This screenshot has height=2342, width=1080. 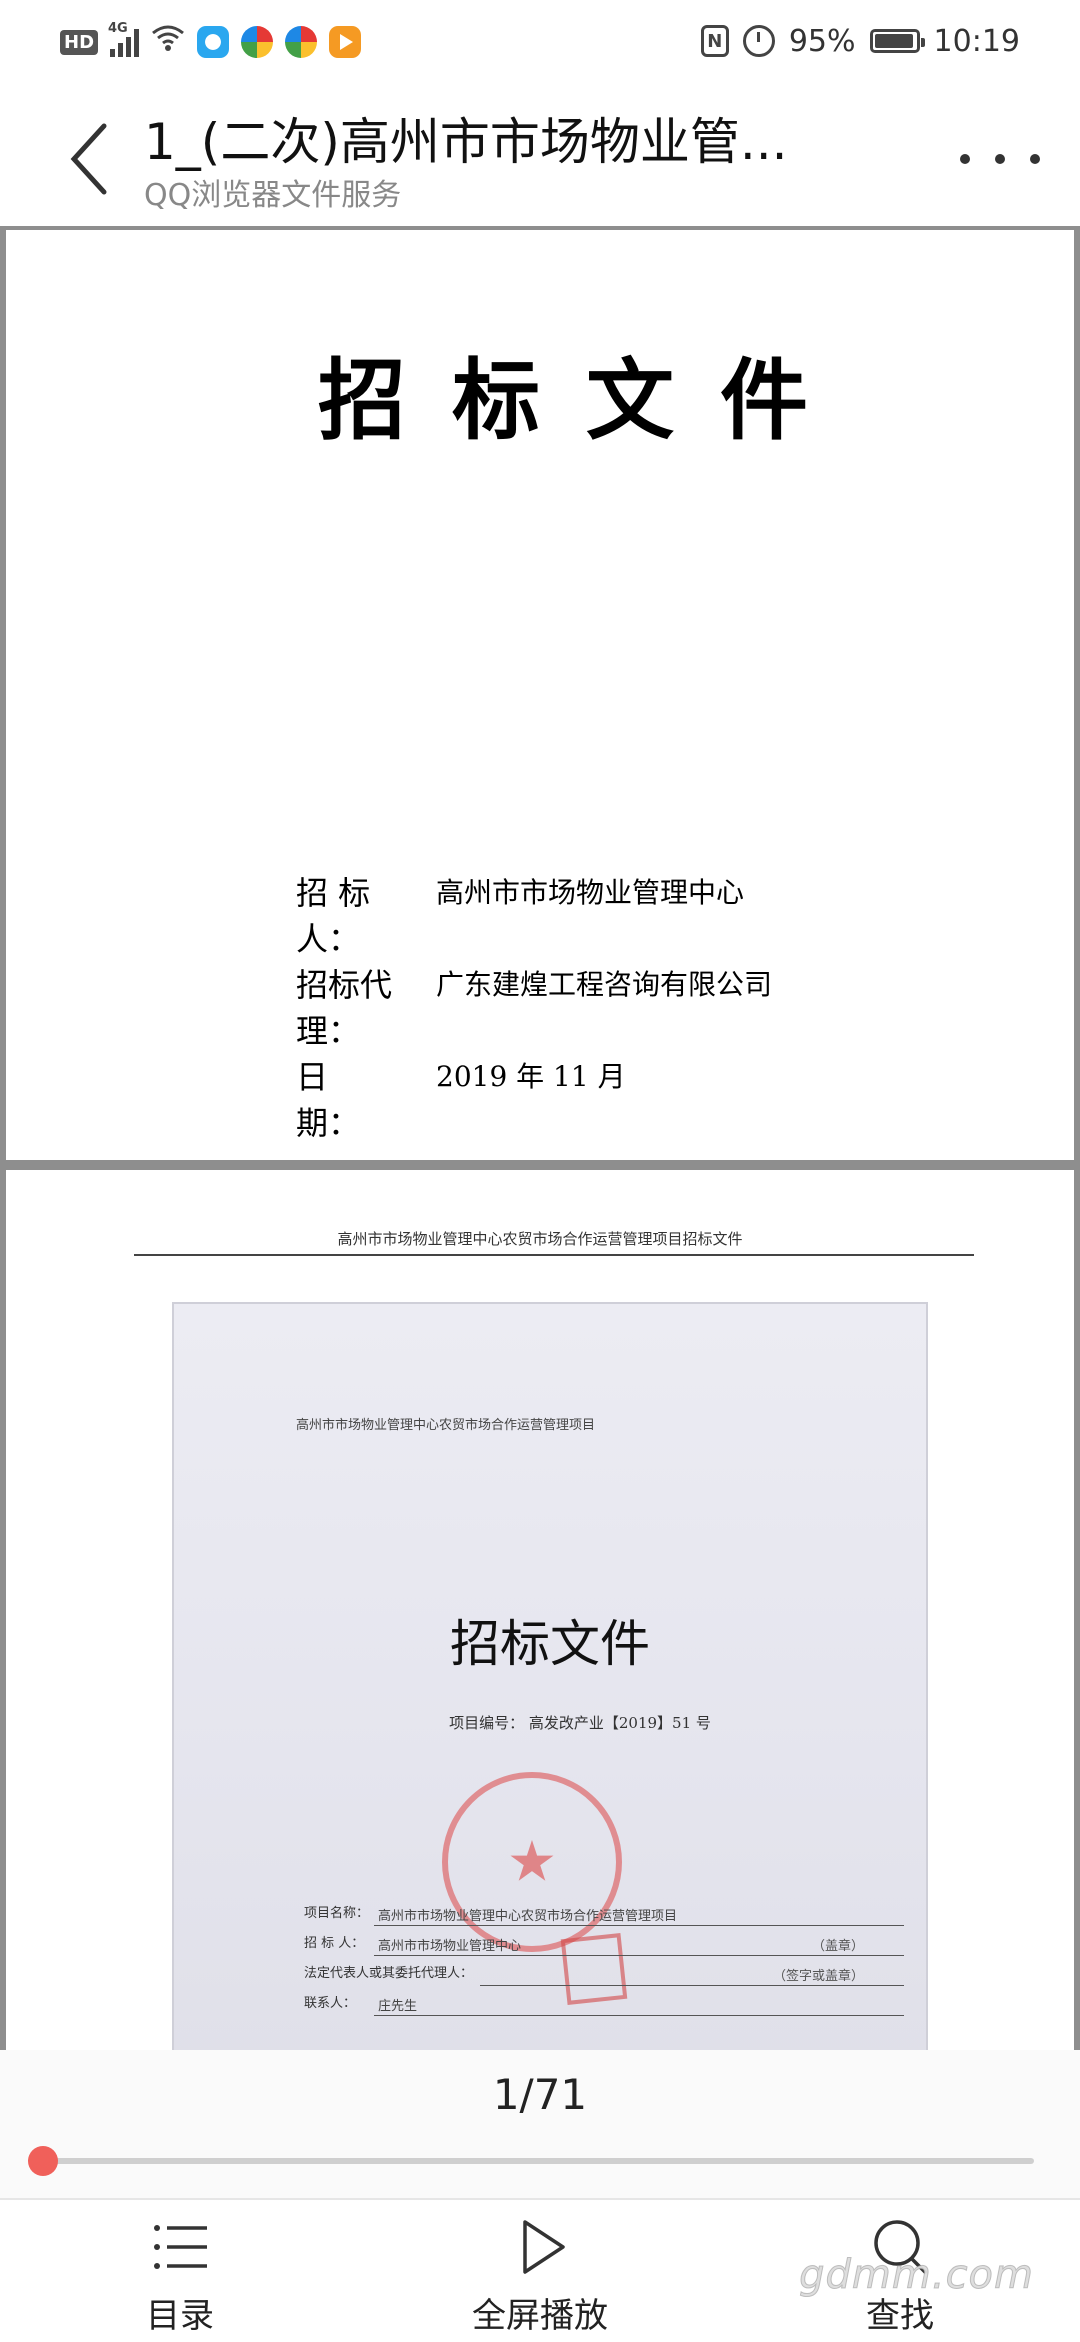 What do you see at coordinates (544, 2247) in the screenshot?
I see `play-icon` at bounding box center [544, 2247].